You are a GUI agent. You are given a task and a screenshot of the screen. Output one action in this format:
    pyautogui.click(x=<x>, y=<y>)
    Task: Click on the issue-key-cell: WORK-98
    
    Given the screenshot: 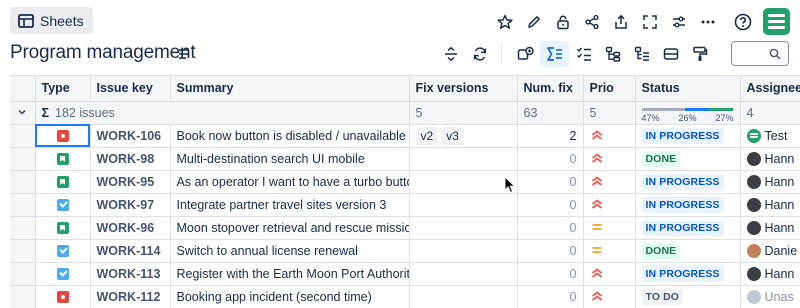 What is the action you would take?
    pyautogui.click(x=130, y=159)
    